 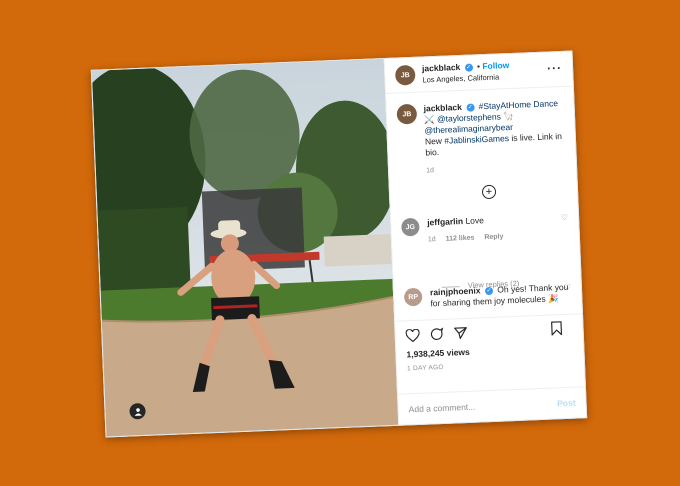 I want to click on avatar: RP, so click(x=413, y=297).